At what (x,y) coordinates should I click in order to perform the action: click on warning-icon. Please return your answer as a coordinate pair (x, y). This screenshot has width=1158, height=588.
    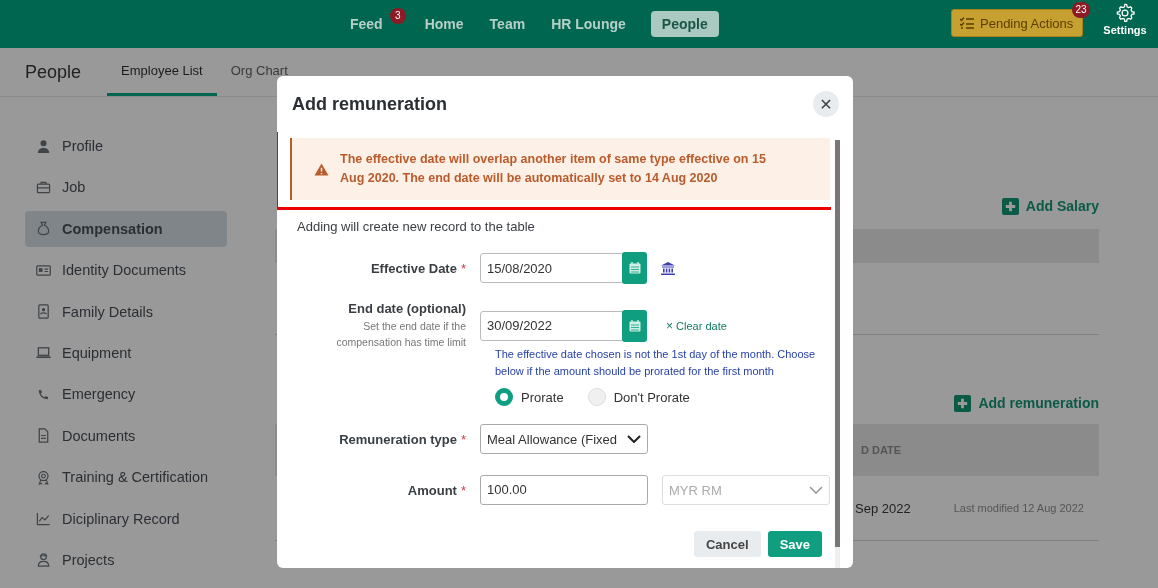
    Looking at the image, I should click on (321, 169).